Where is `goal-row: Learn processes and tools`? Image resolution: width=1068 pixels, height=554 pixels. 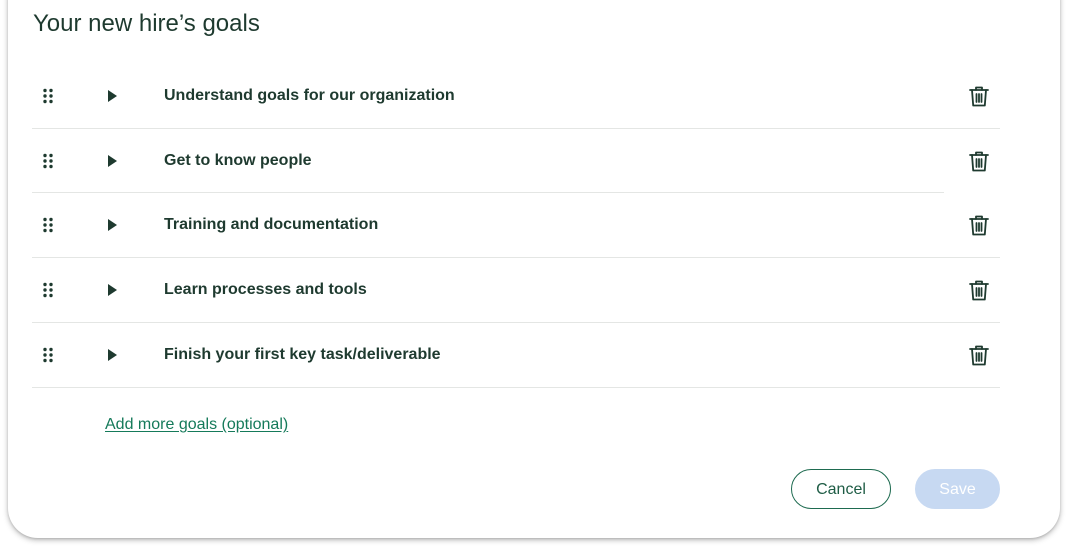
goal-row: Learn processes and tools is located at coordinates (516, 290).